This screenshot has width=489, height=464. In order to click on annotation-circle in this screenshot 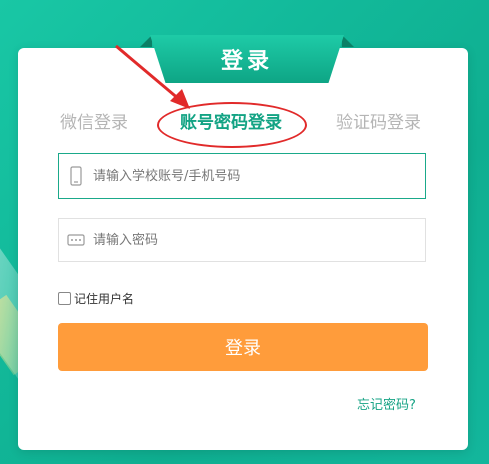, I will do `click(232, 125)`.